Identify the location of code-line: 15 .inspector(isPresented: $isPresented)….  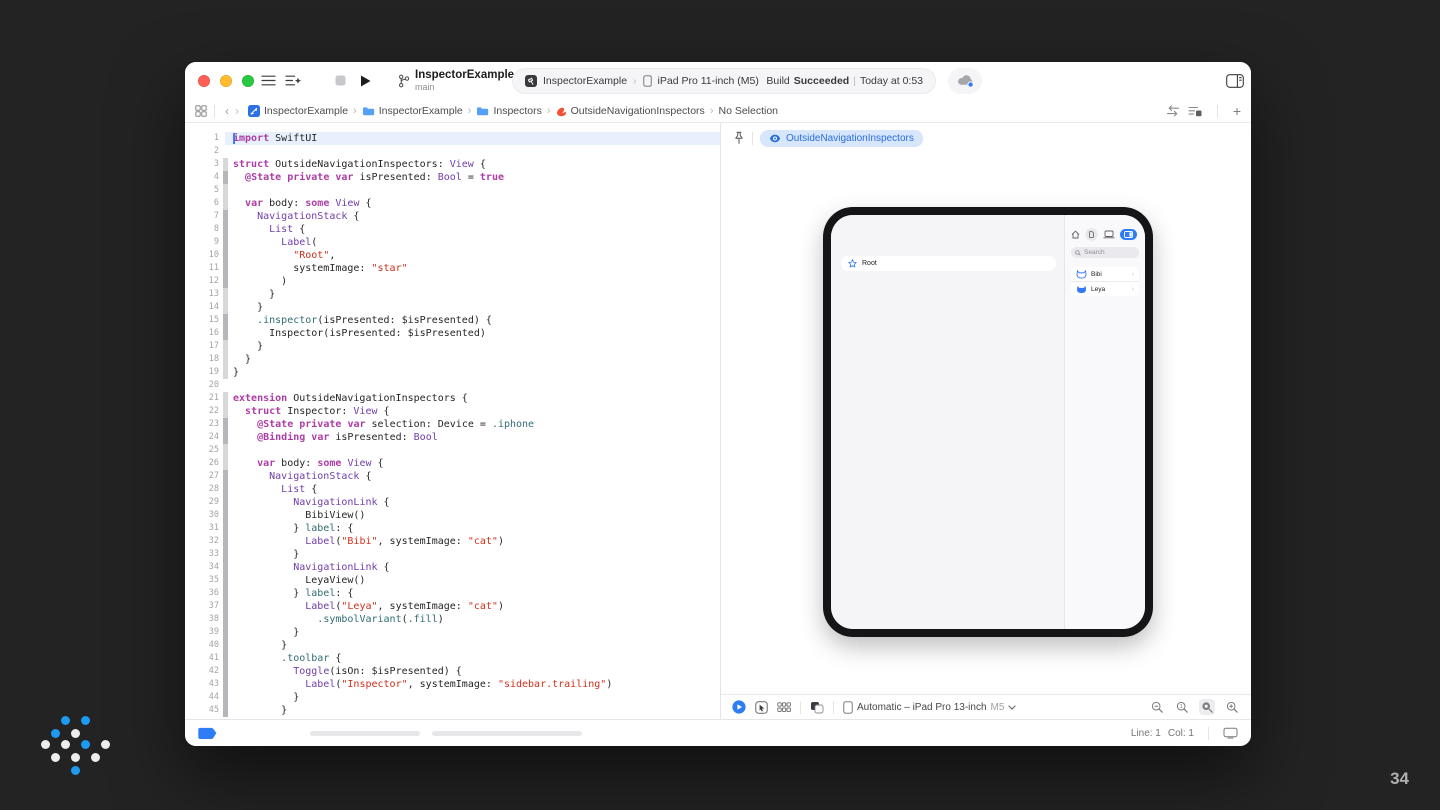
(452, 320).